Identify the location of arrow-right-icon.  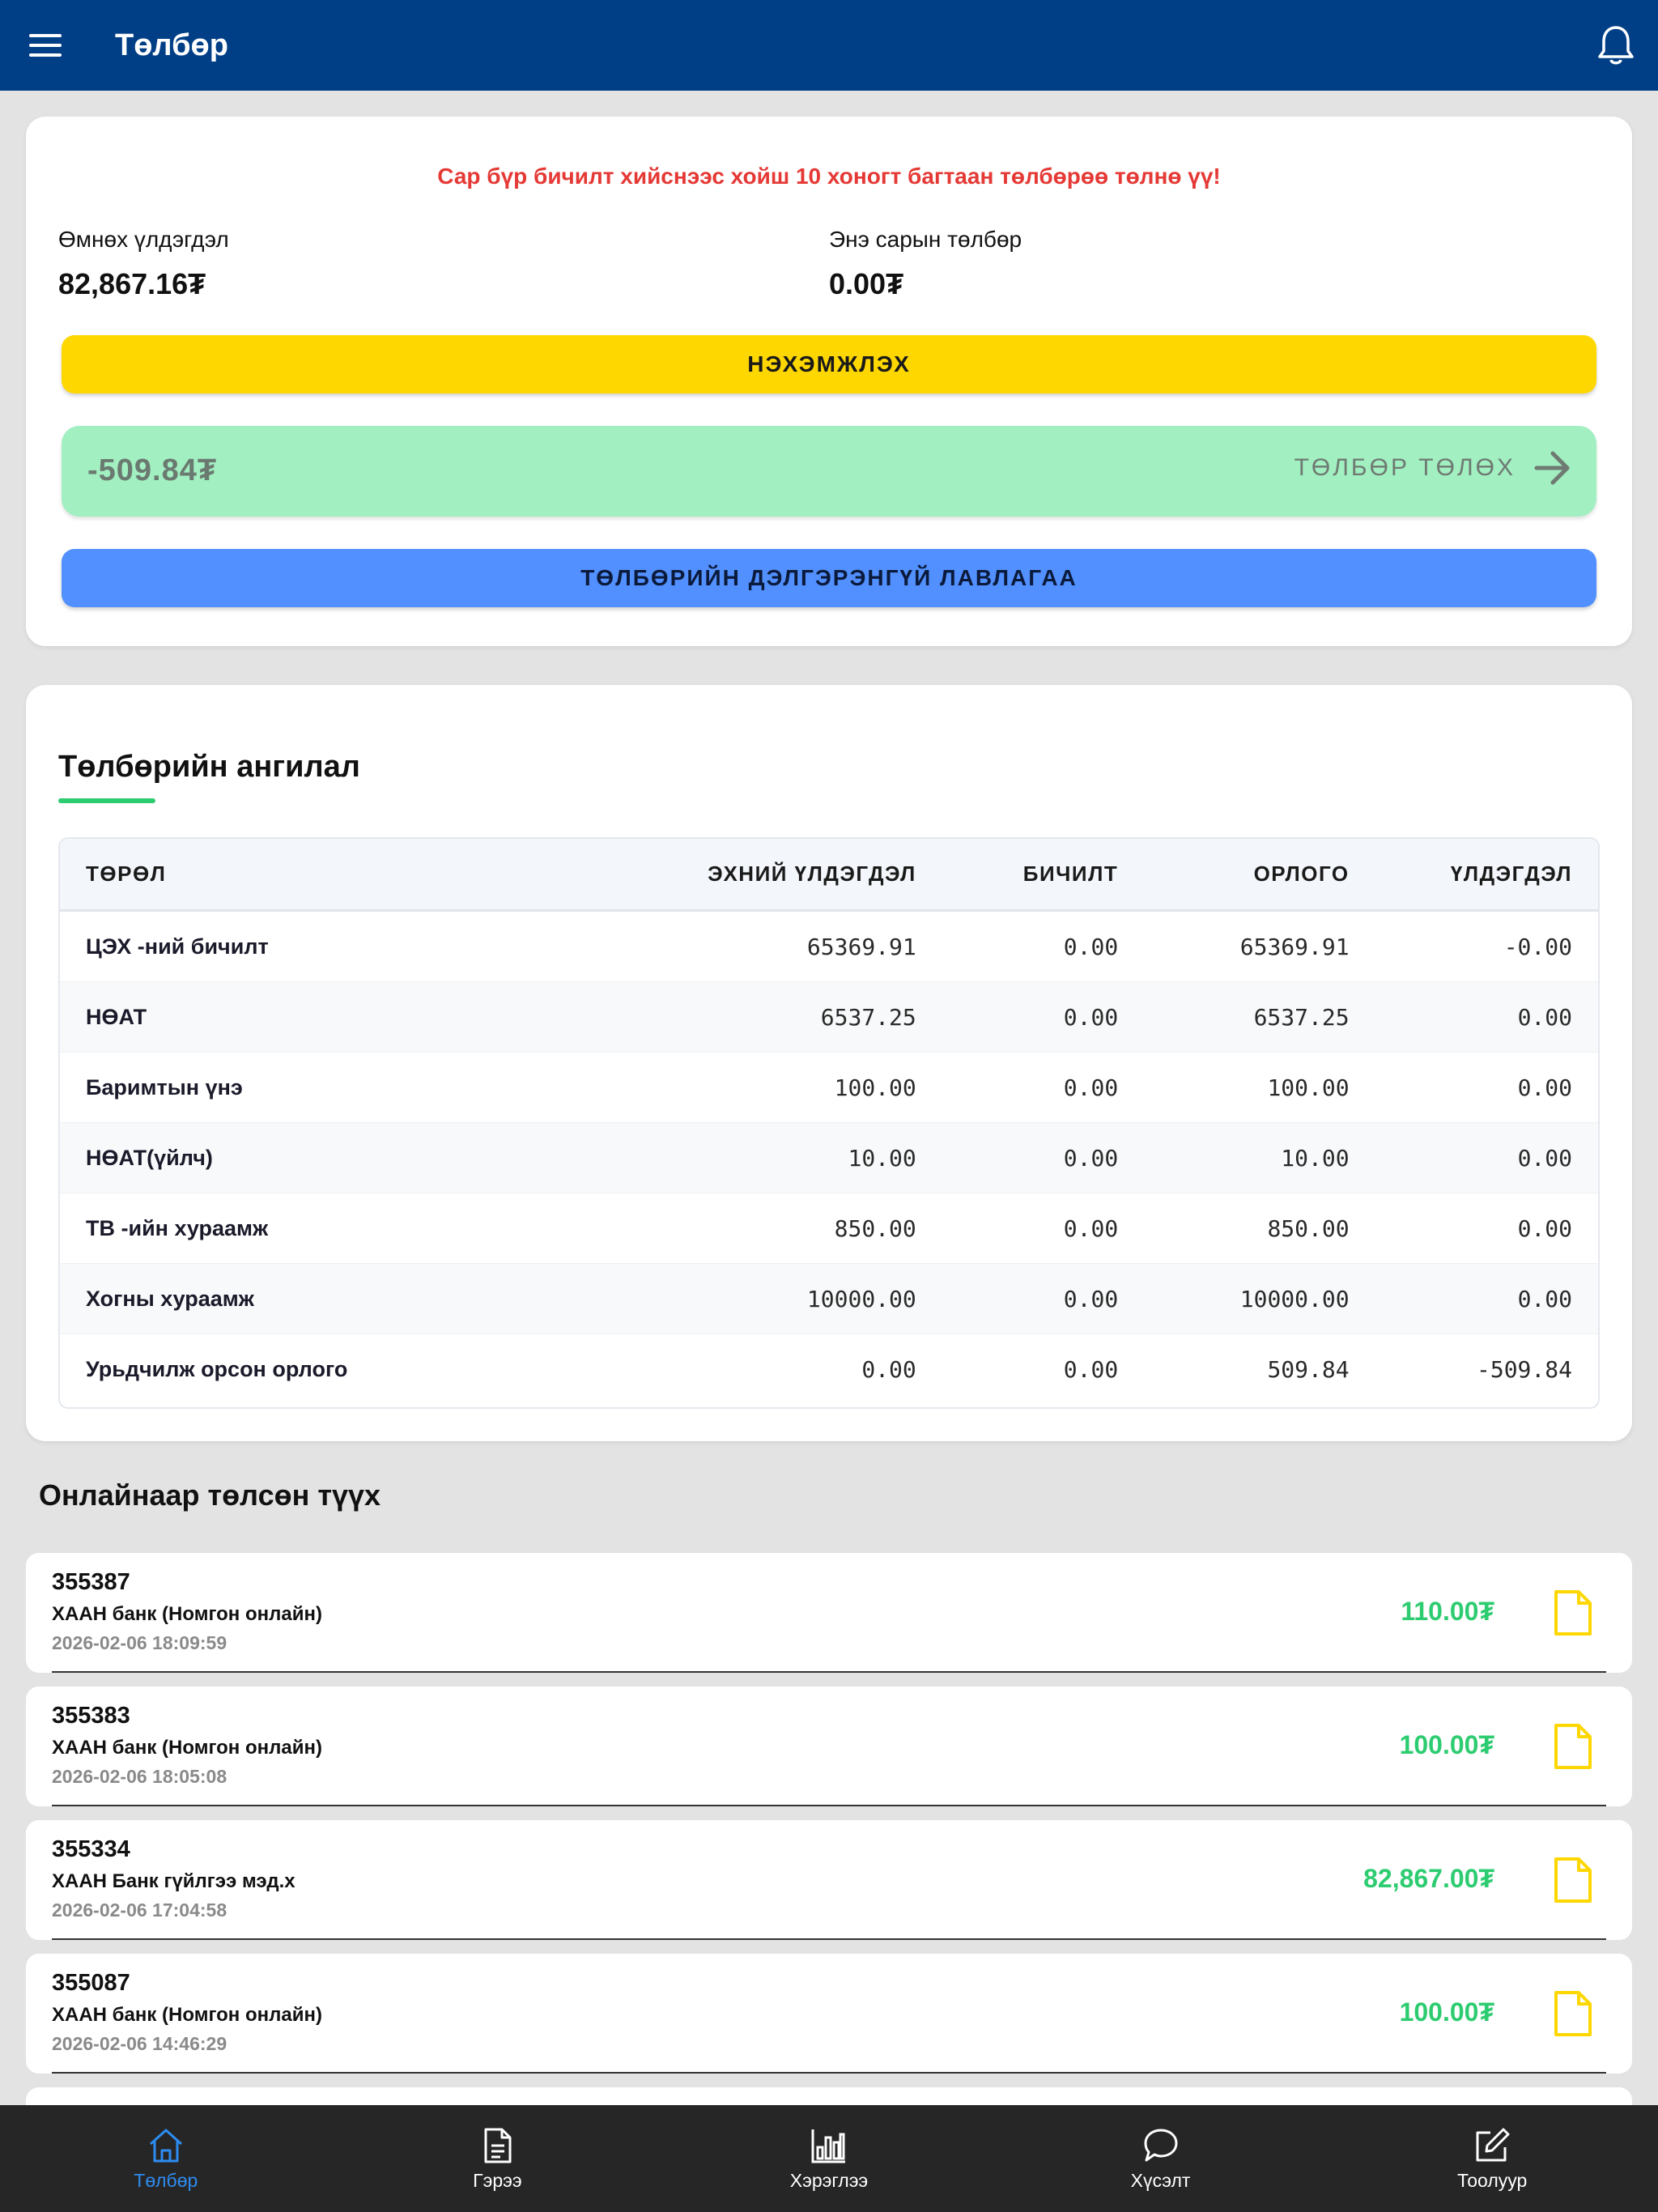
(1552, 468).